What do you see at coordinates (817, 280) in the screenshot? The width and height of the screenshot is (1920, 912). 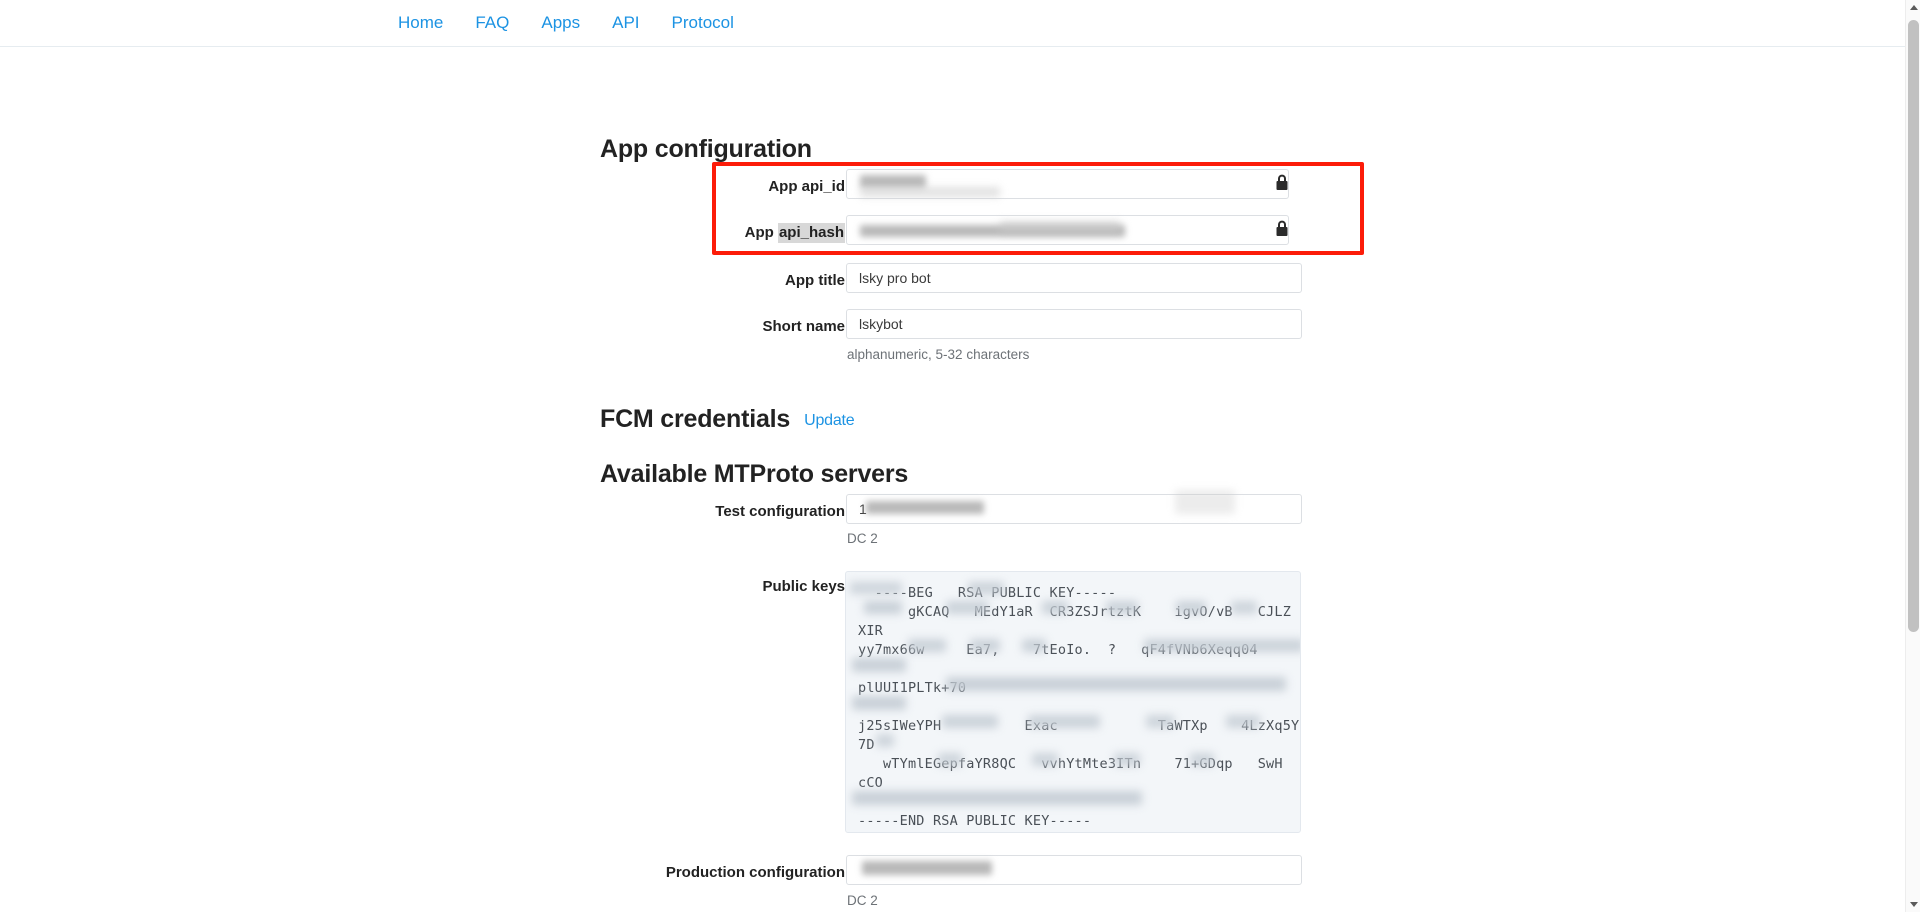 I see `app-title-label: App title:` at bounding box center [817, 280].